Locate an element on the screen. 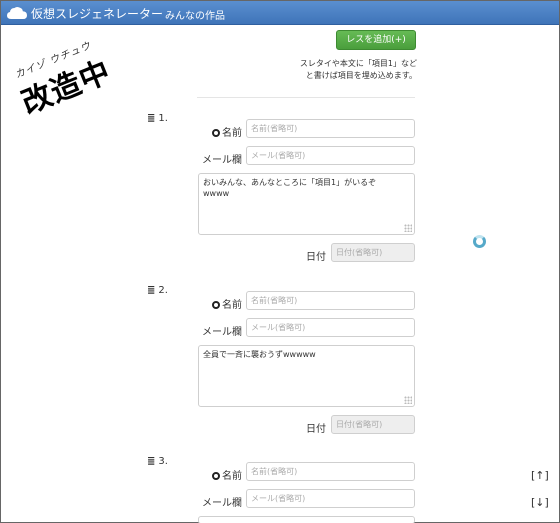  navbar: 仮想スレジェネレーター みんなの作品 is located at coordinates (280, 13).